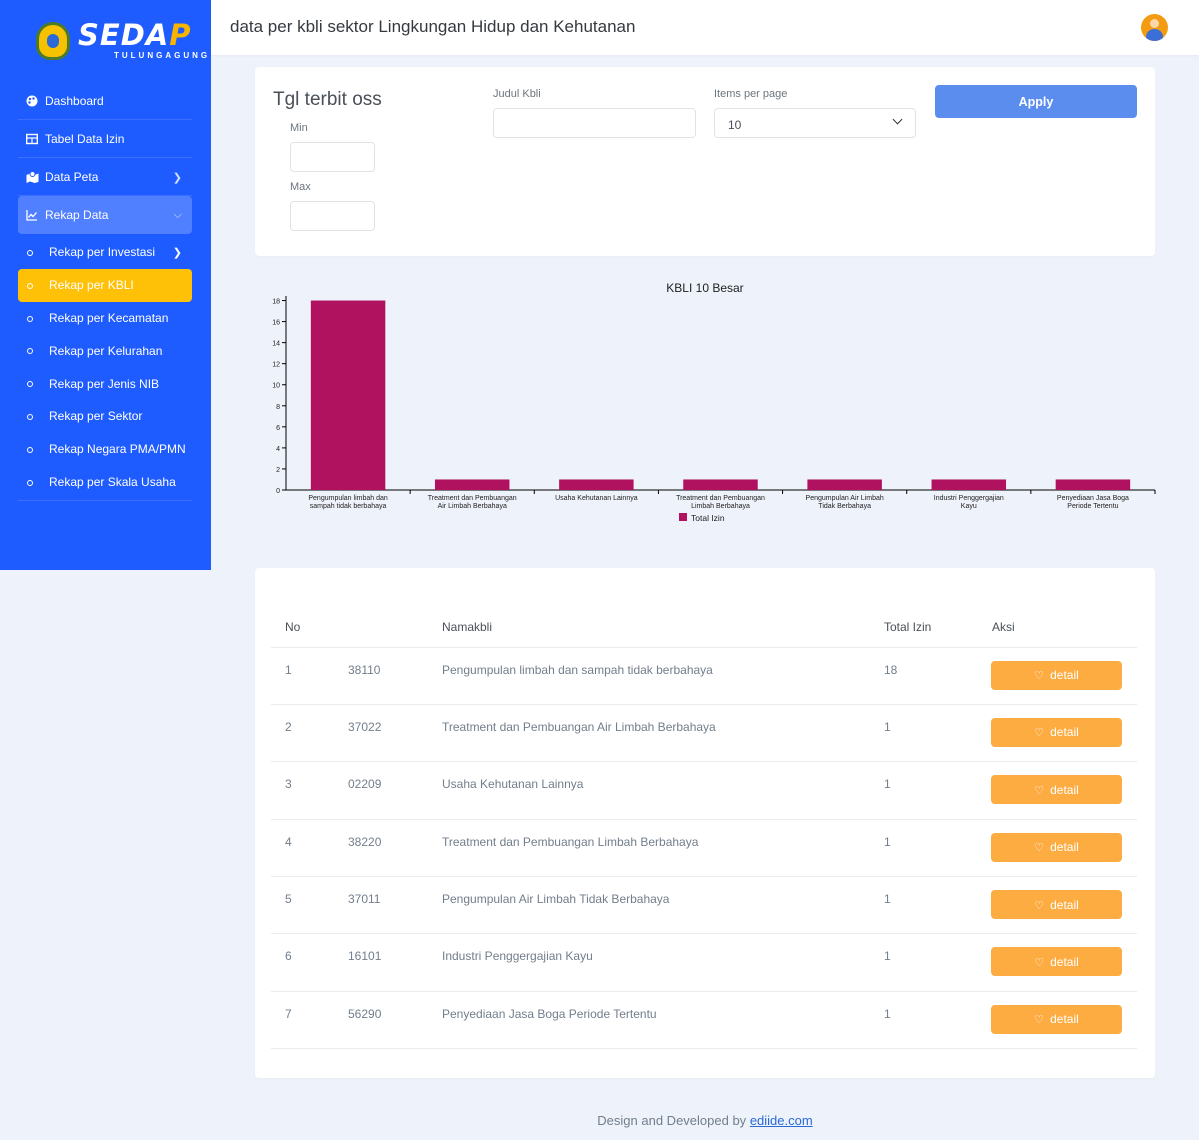  I want to click on cell-no: 1, so click(302, 676).